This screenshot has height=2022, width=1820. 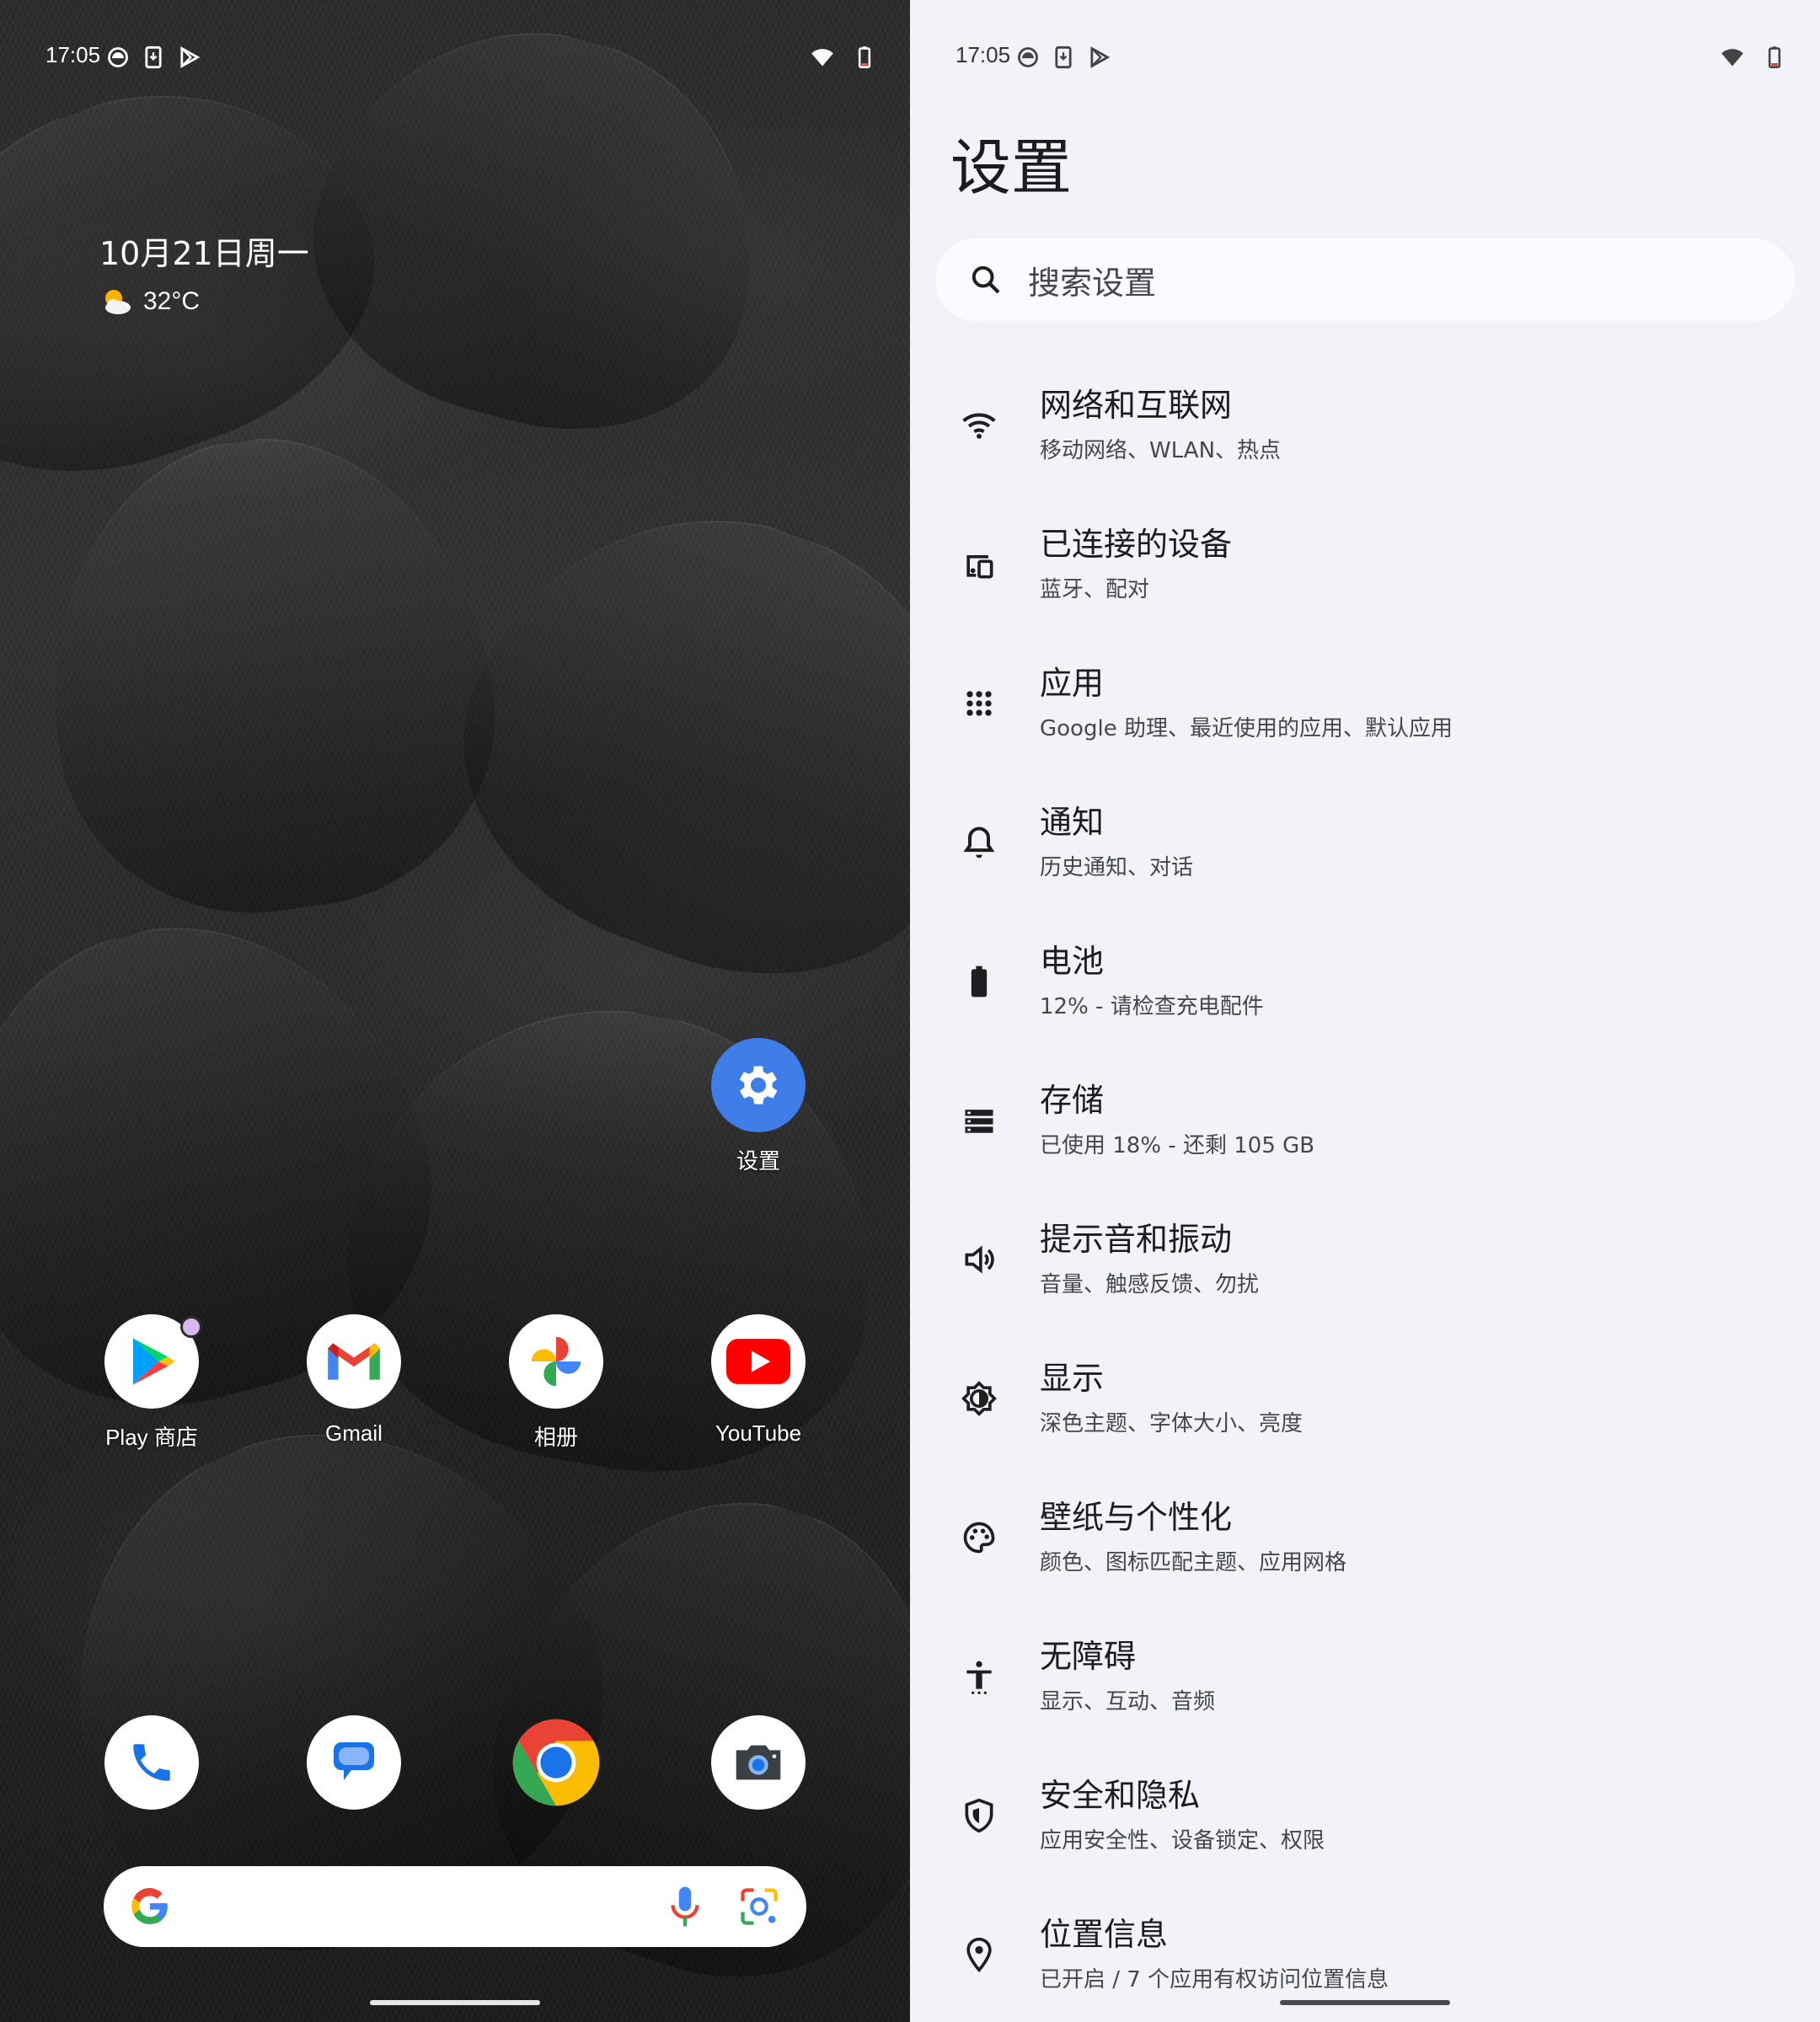 What do you see at coordinates (1136, 1240) in the screenshot?
I see `item-title: 提示音和振动` at bounding box center [1136, 1240].